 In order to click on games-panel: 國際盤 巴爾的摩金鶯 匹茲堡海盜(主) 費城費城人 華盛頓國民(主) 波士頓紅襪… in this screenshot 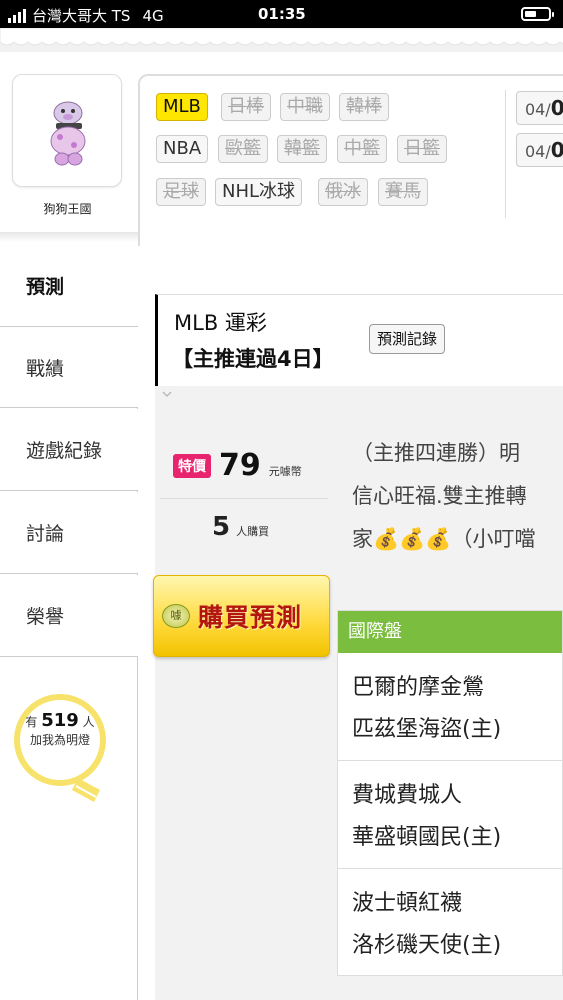, I will do `click(450, 793)`.